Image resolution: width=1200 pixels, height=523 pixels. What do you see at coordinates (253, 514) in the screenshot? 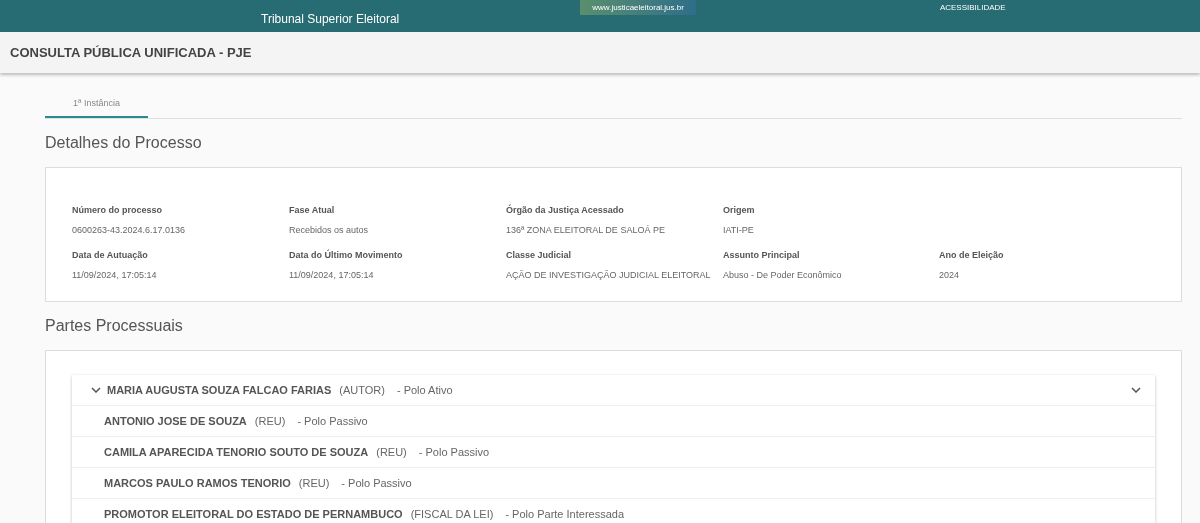
I see `party-name: PROMOTOR ELEITORAL DO ESTADO DE PERNAMBUCO` at bounding box center [253, 514].